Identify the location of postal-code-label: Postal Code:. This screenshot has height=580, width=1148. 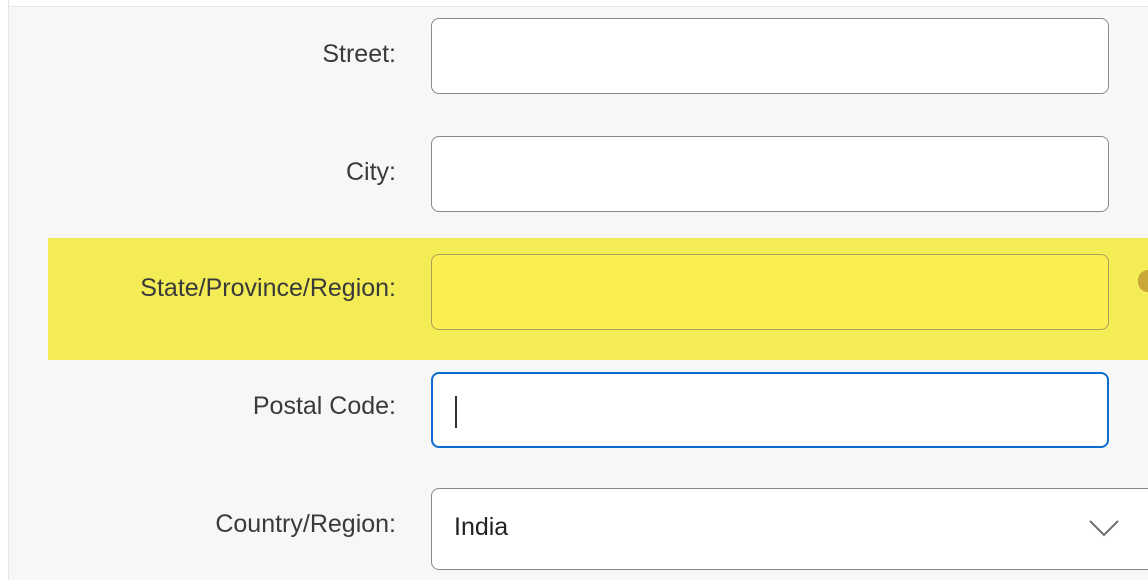
(324, 406).